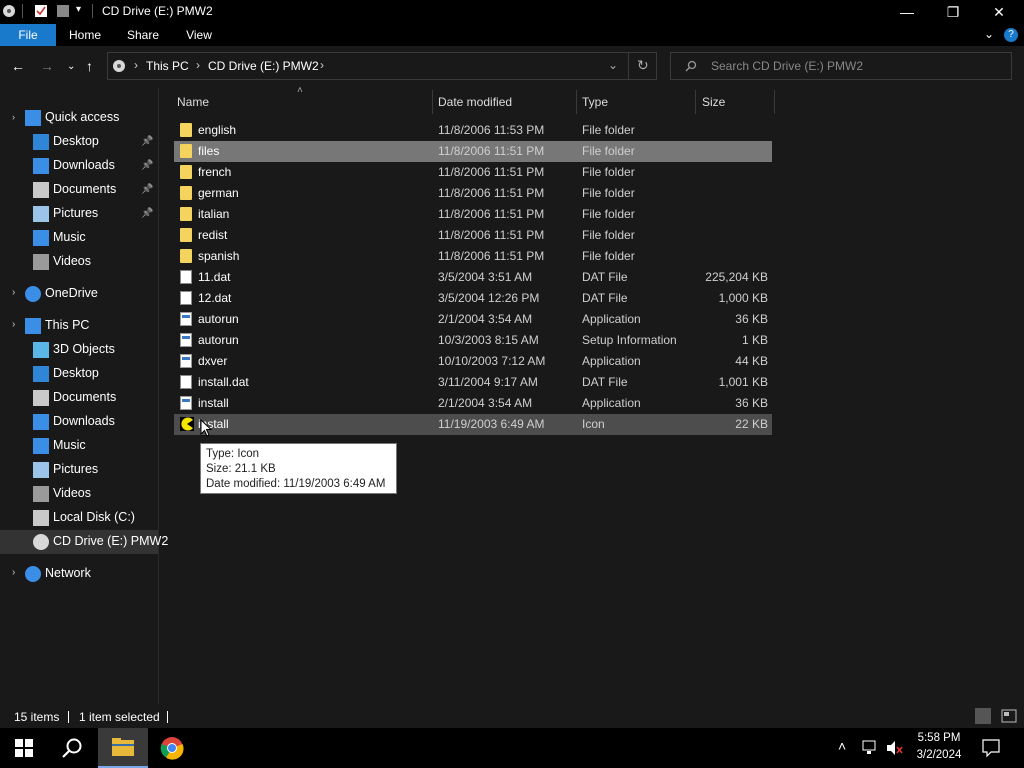 This screenshot has height=768, width=1024. Describe the element at coordinates (939, 738) in the screenshot. I see `clock-time: 5:58 PM` at that location.